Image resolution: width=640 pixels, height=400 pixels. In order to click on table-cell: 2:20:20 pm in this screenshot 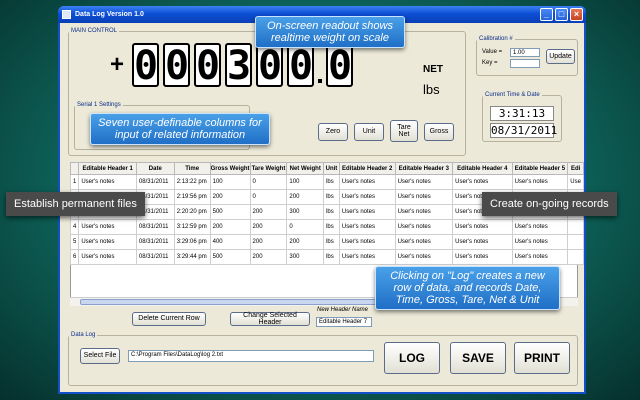, I will do `click(192, 212)`.